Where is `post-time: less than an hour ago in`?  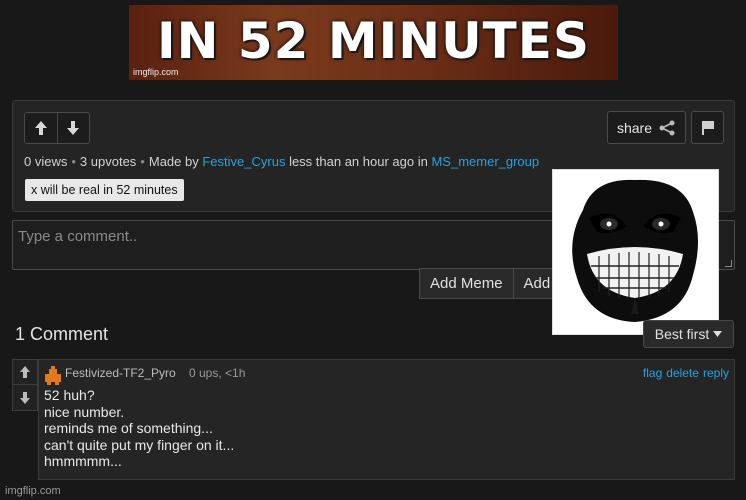 post-time: less than an hour ago in is located at coordinates (358, 161).